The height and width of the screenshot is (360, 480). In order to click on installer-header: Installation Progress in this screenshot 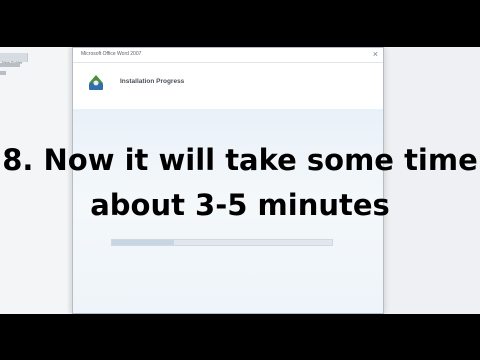, I will do `click(228, 86)`.